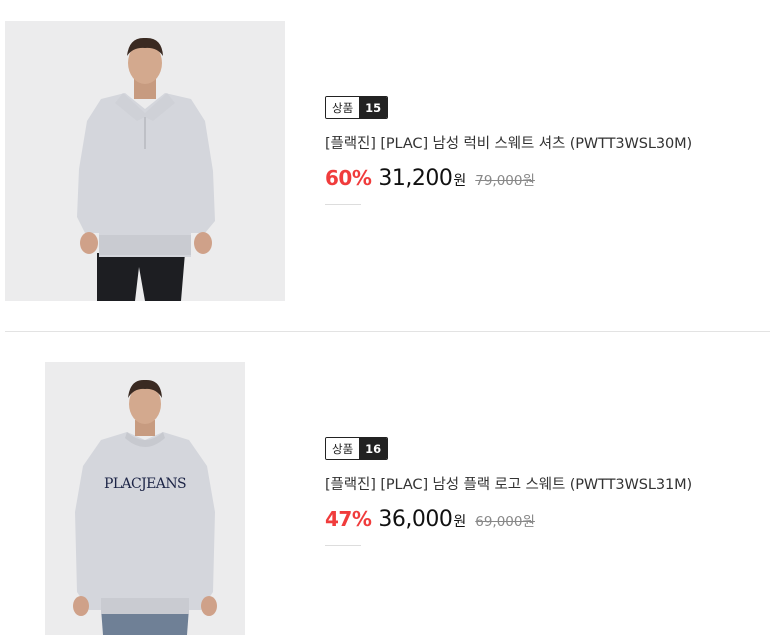 Image resolution: width=770 pixels, height=635 pixels. I want to click on original-price: 69,000원, so click(505, 522).